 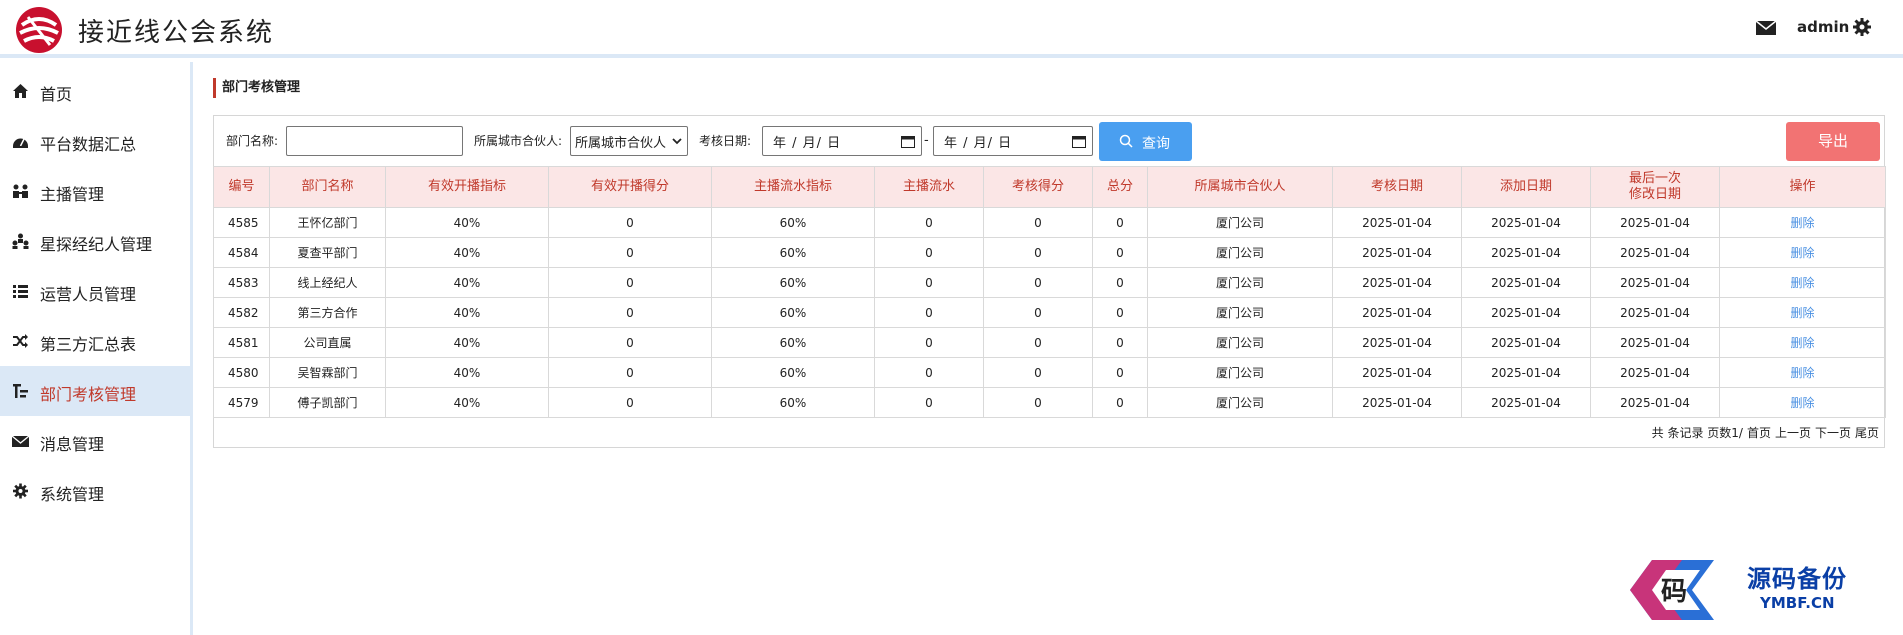 I want to click on dept-name-input, so click(x=374, y=141).